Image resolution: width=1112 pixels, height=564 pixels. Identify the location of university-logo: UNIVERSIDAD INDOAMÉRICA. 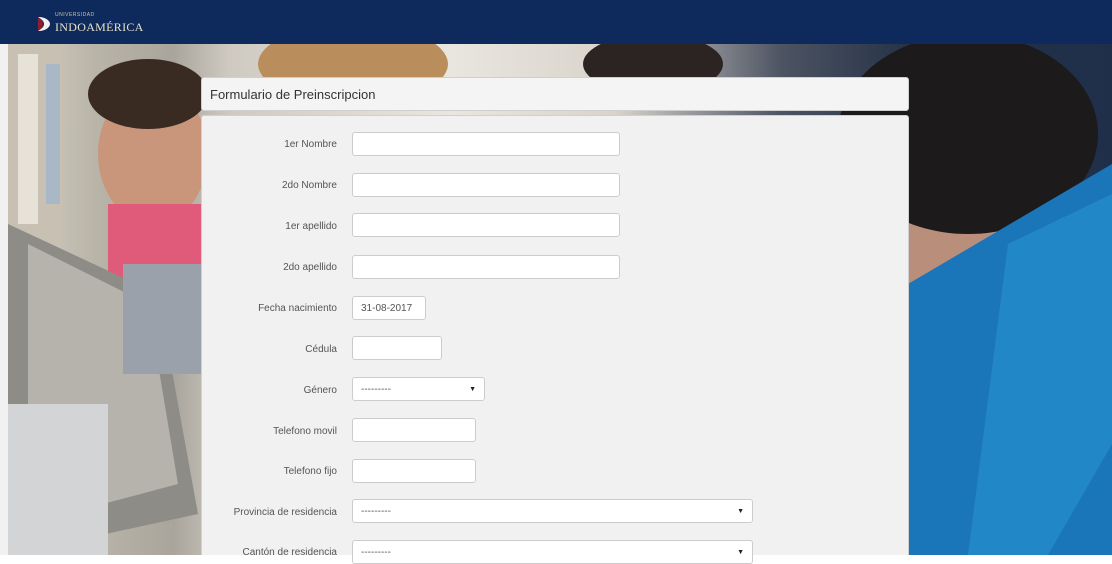
(90, 24).